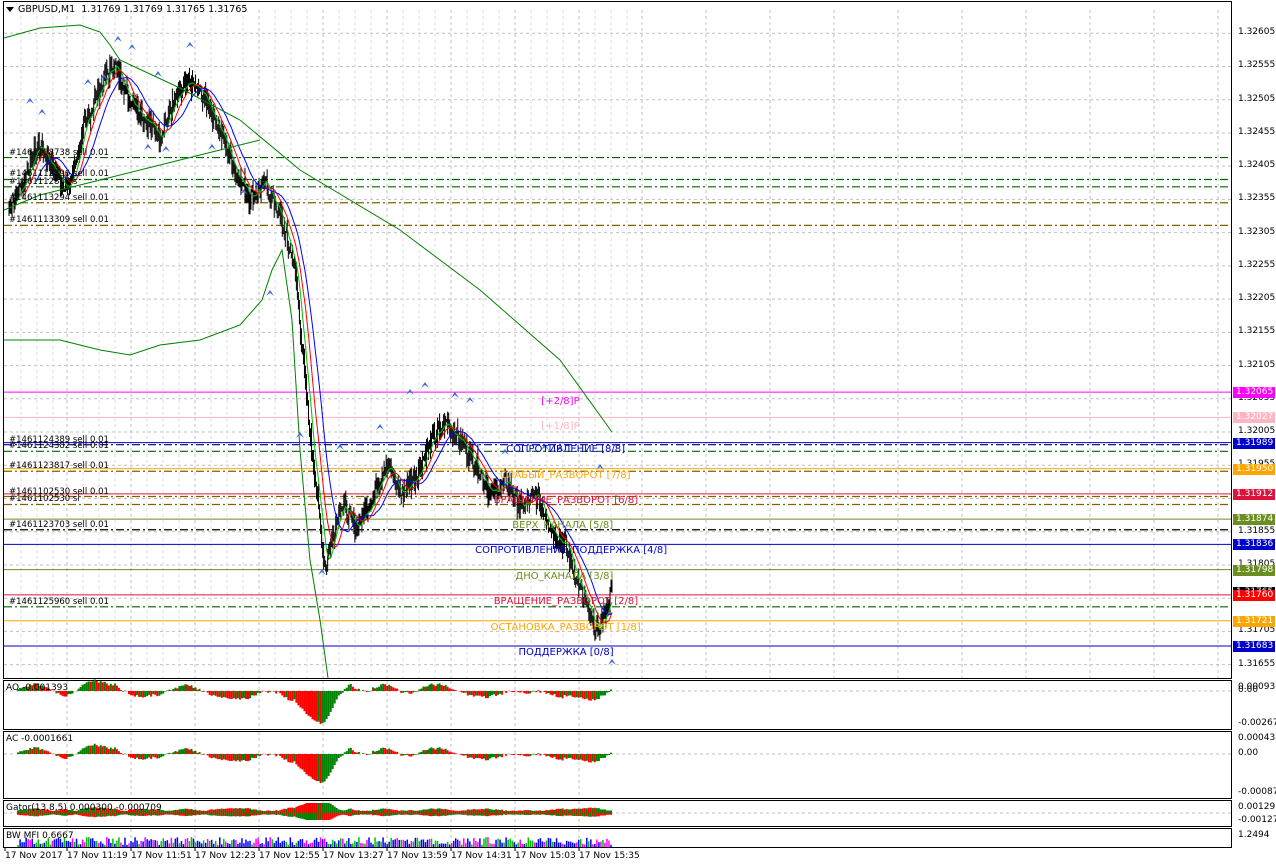 The image size is (1276, 868). What do you see at coordinates (571, 551) in the screenshot?
I see `murrey-level-label: СОПРОТИВЛЕНИЕ_ПОДДЕРЖКА [4/8]` at bounding box center [571, 551].